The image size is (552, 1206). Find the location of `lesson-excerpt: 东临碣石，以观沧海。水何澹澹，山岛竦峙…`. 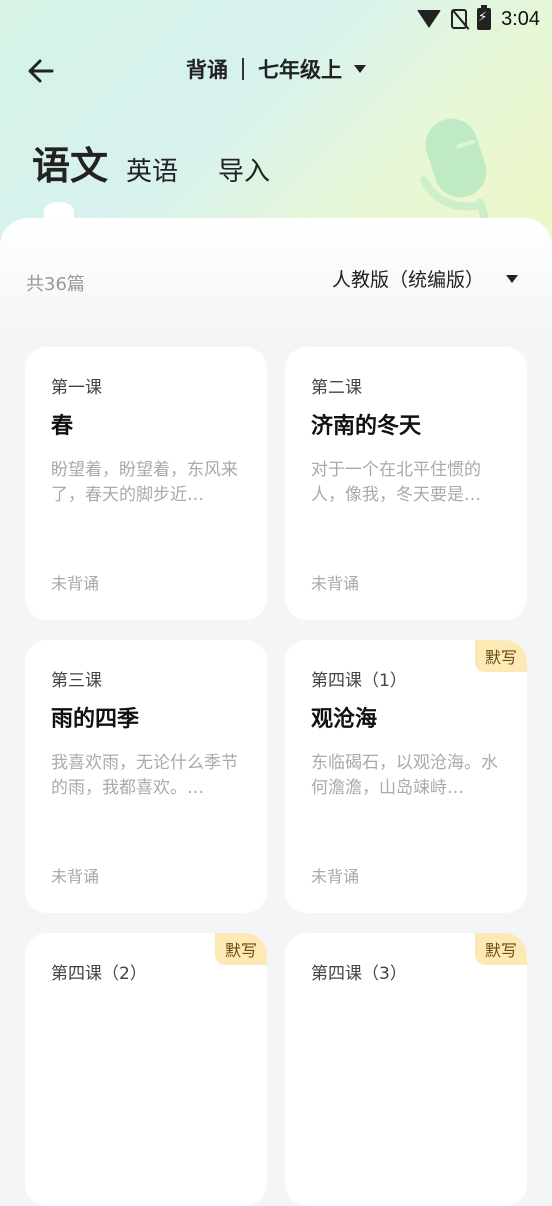

lesson-excerpt: 东临碣石，以观沧海。水何澹澹，山岛竦峙… is located at coordinates (404, 775).